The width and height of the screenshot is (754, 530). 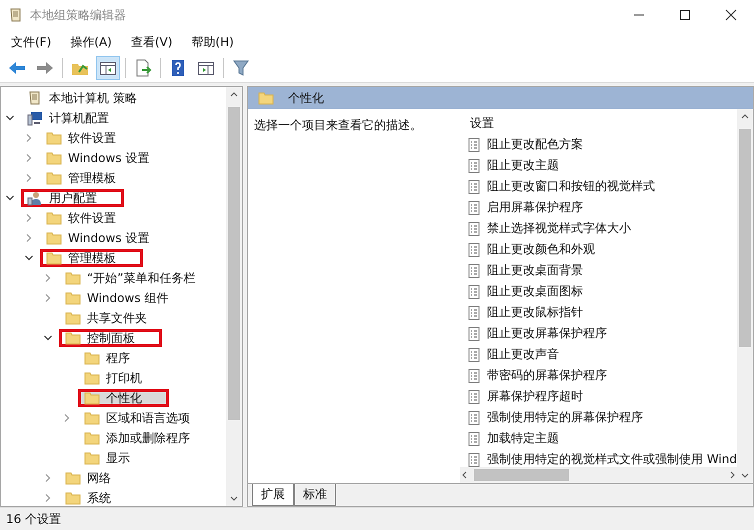 What do you see at coordinates (35, 118) in the screenshot?
I see `computer-icon` at bounding box center [35, 118].